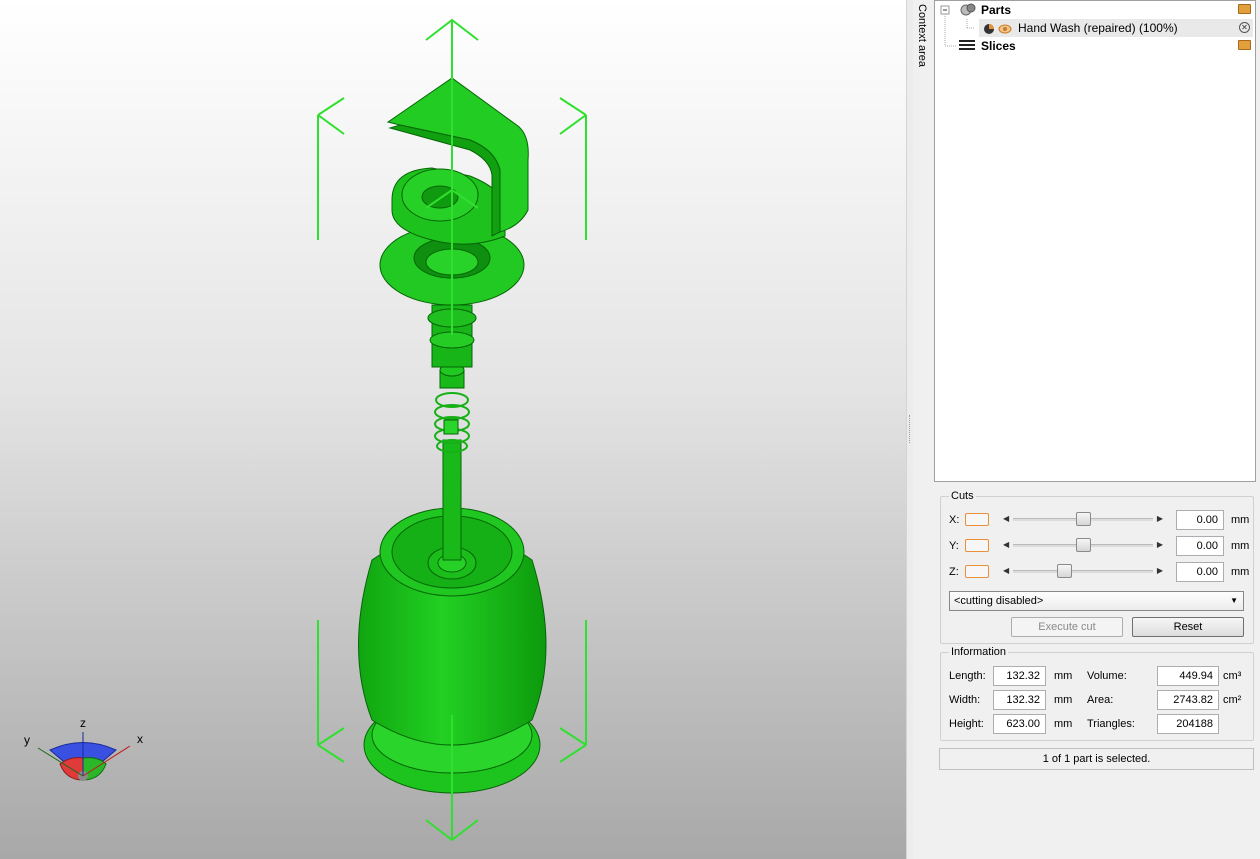 The width and height of the screenshot is (1260, 859). Describe the element at coordinates (1240, 520) in the screenshot. I see `cut-x-unit: mm` at that location.